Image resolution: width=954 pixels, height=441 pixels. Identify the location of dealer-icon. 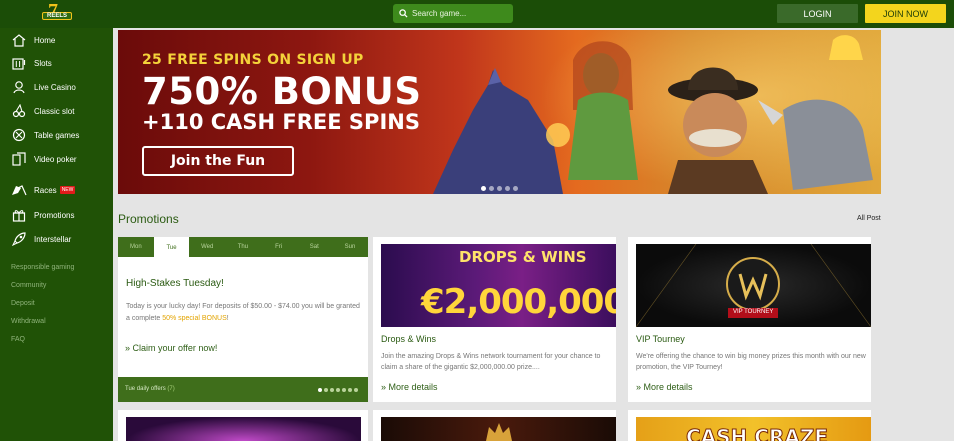
(19, 87).